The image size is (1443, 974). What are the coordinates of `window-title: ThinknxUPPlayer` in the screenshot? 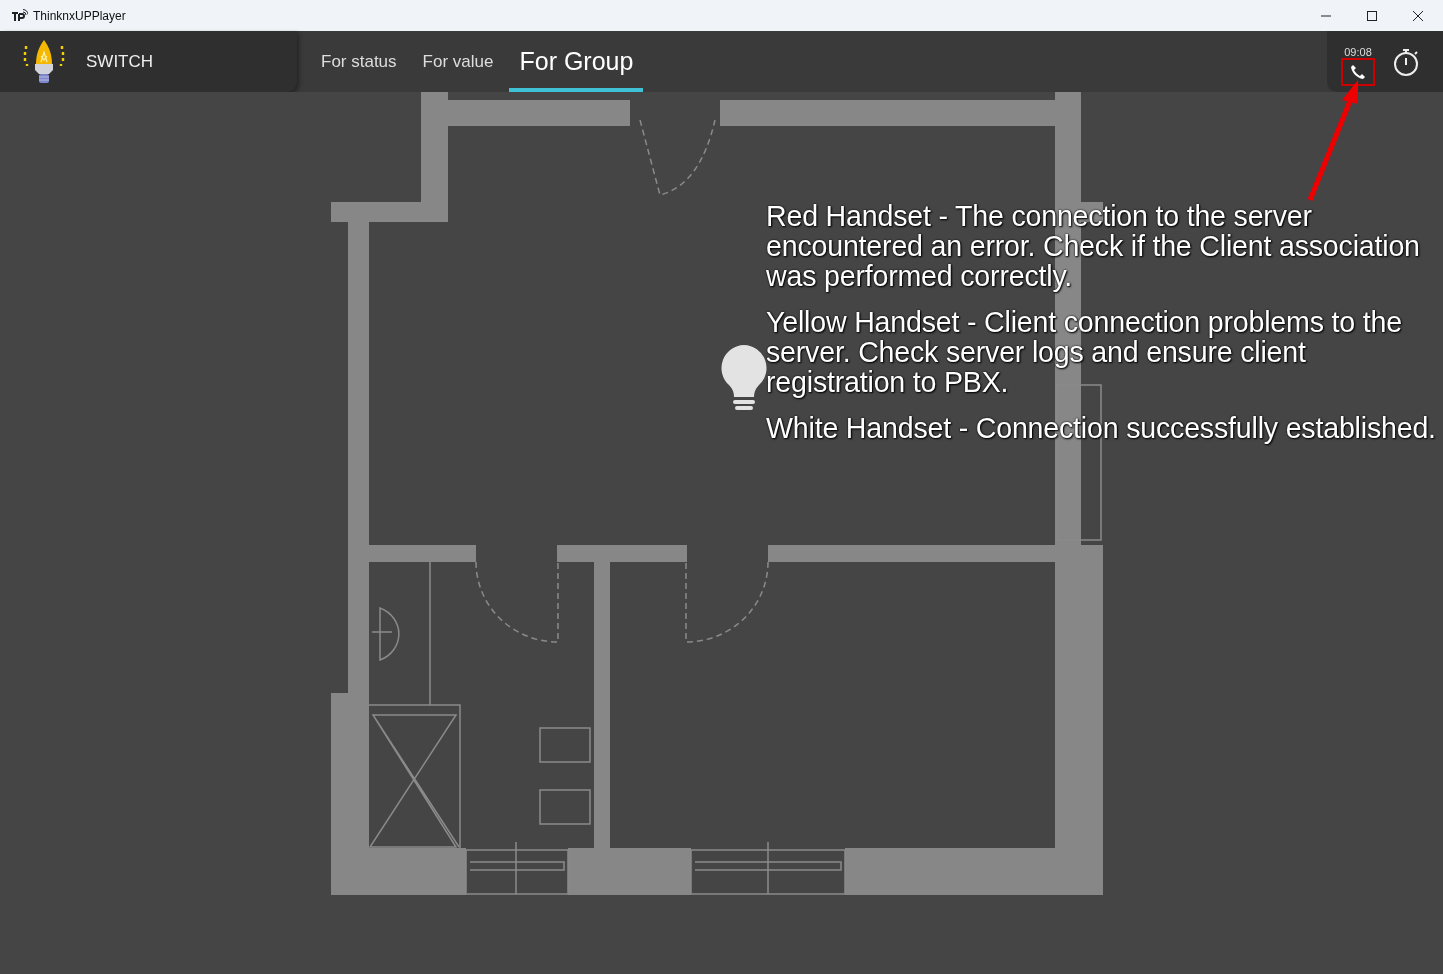 It's located at (79, 15).